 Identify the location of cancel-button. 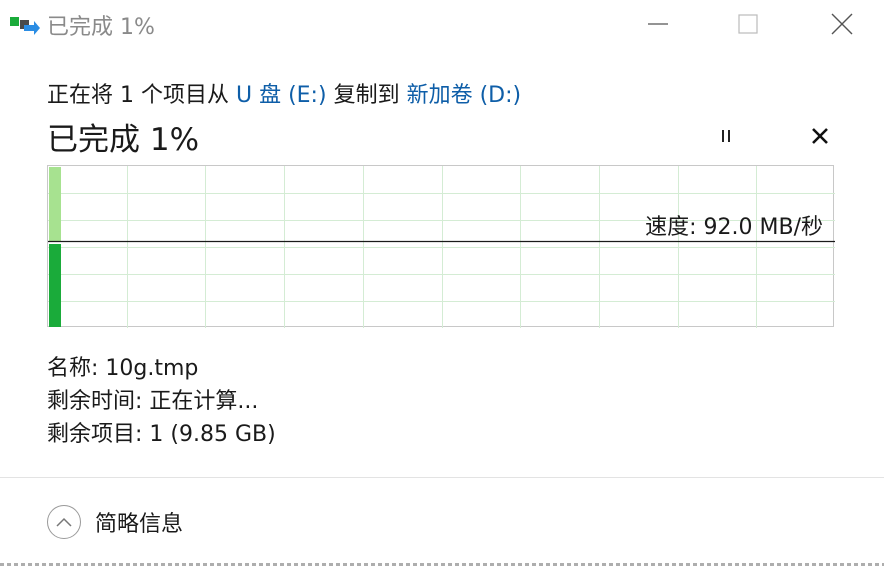
(820, 136).